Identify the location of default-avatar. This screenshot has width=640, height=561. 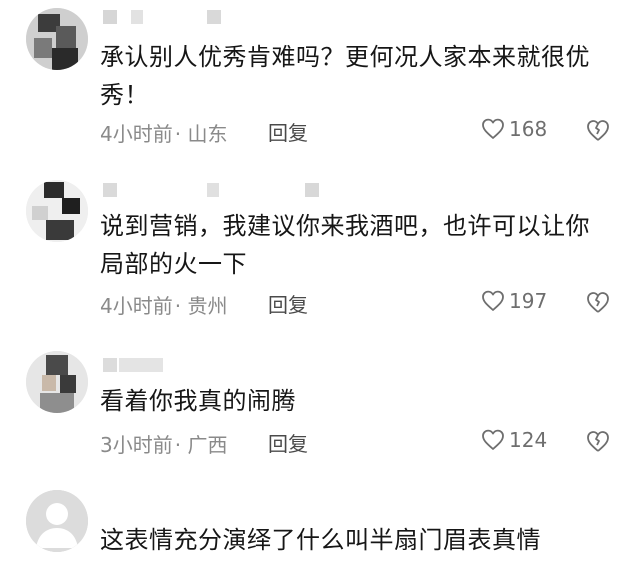
(57, 521).